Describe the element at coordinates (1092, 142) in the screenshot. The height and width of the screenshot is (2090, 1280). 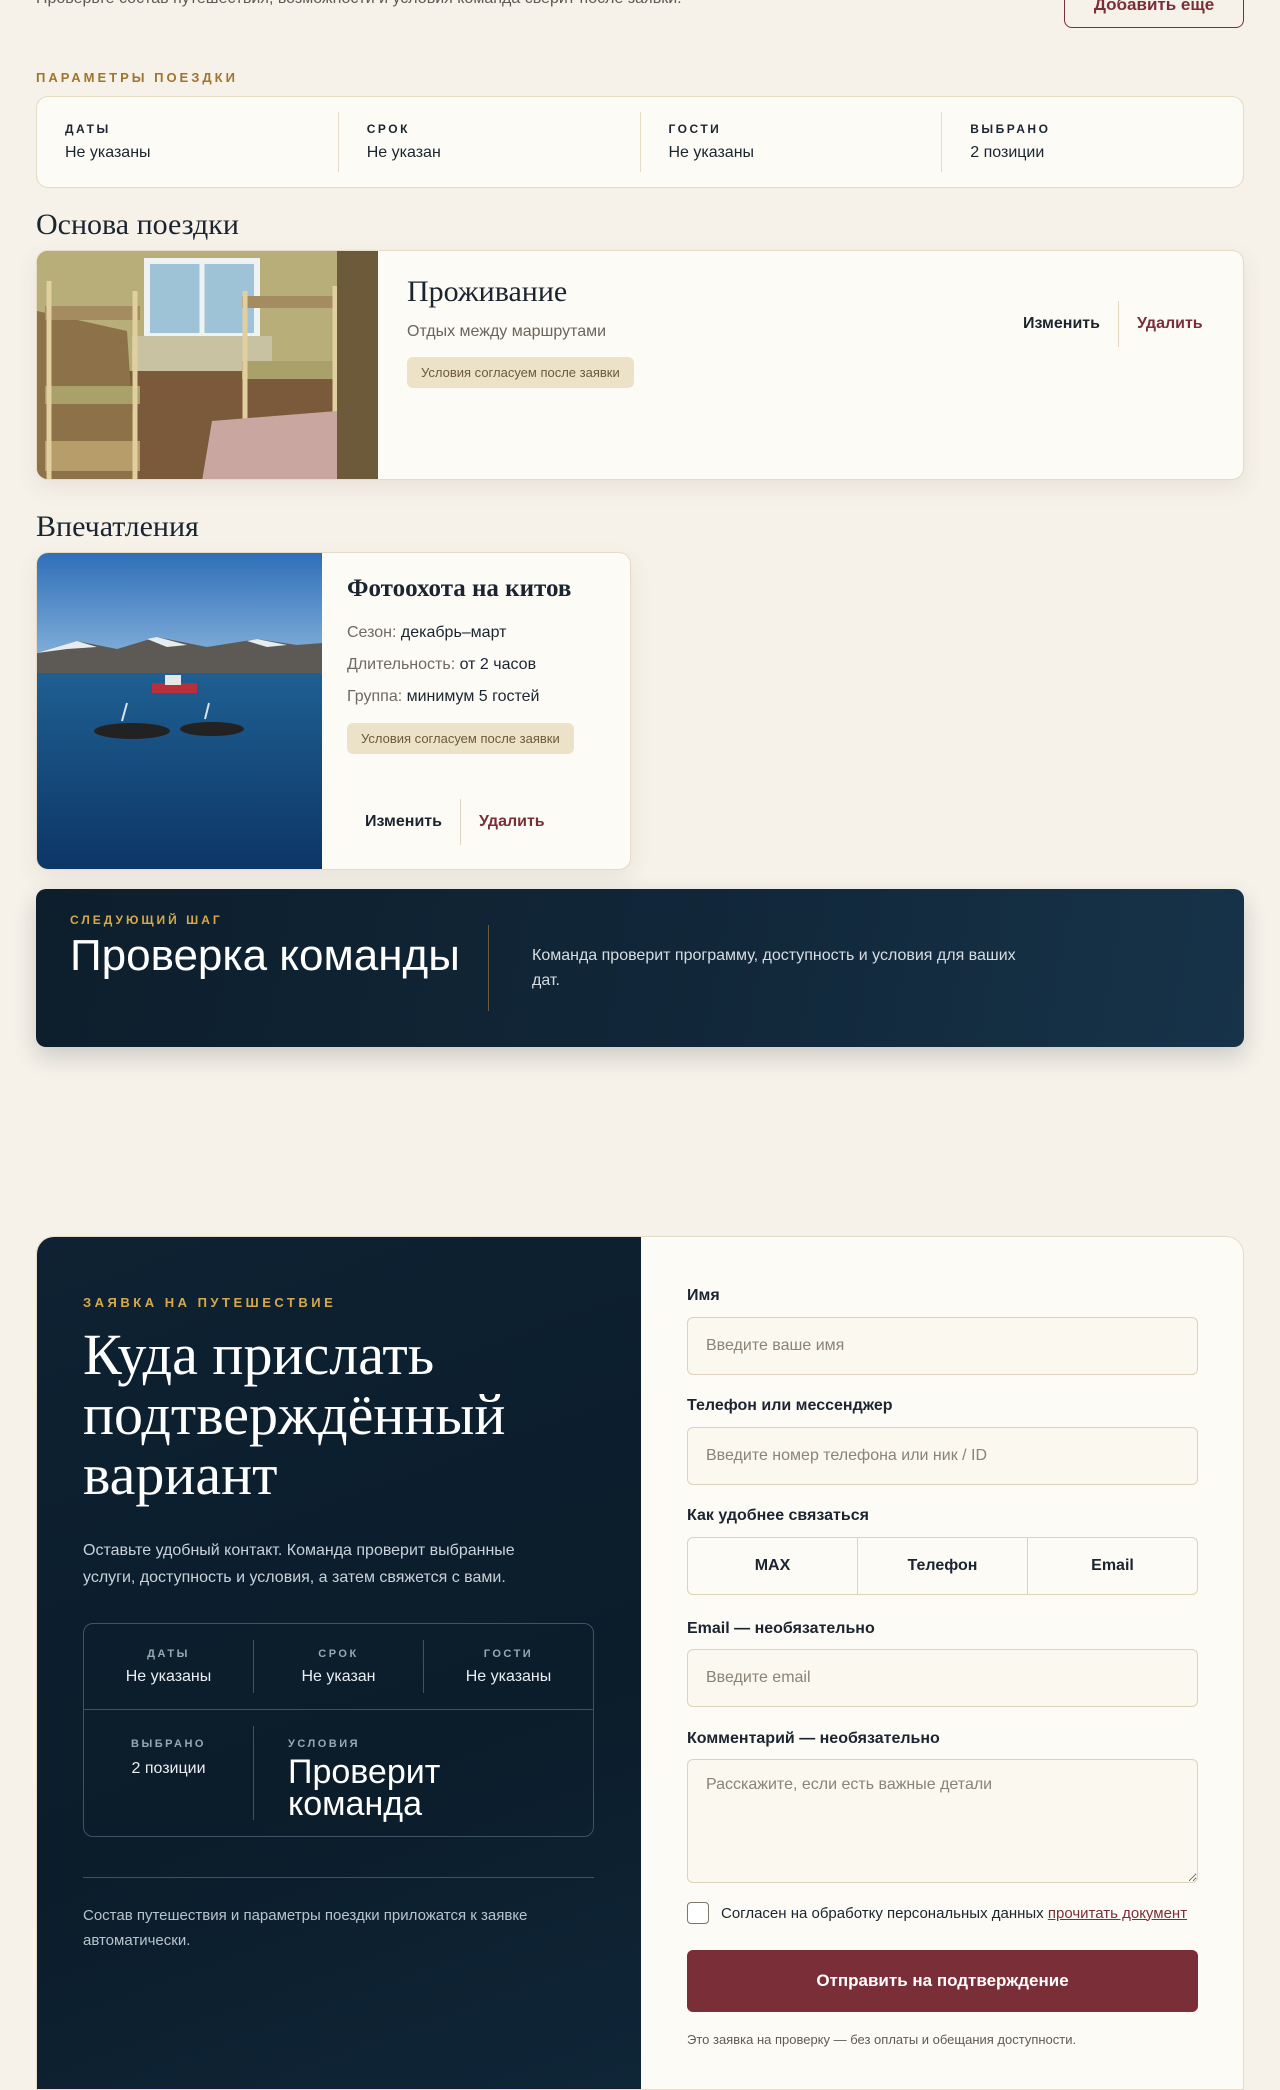
I see `param-selected: ВЫБРАНО 2 позиции` at that location.